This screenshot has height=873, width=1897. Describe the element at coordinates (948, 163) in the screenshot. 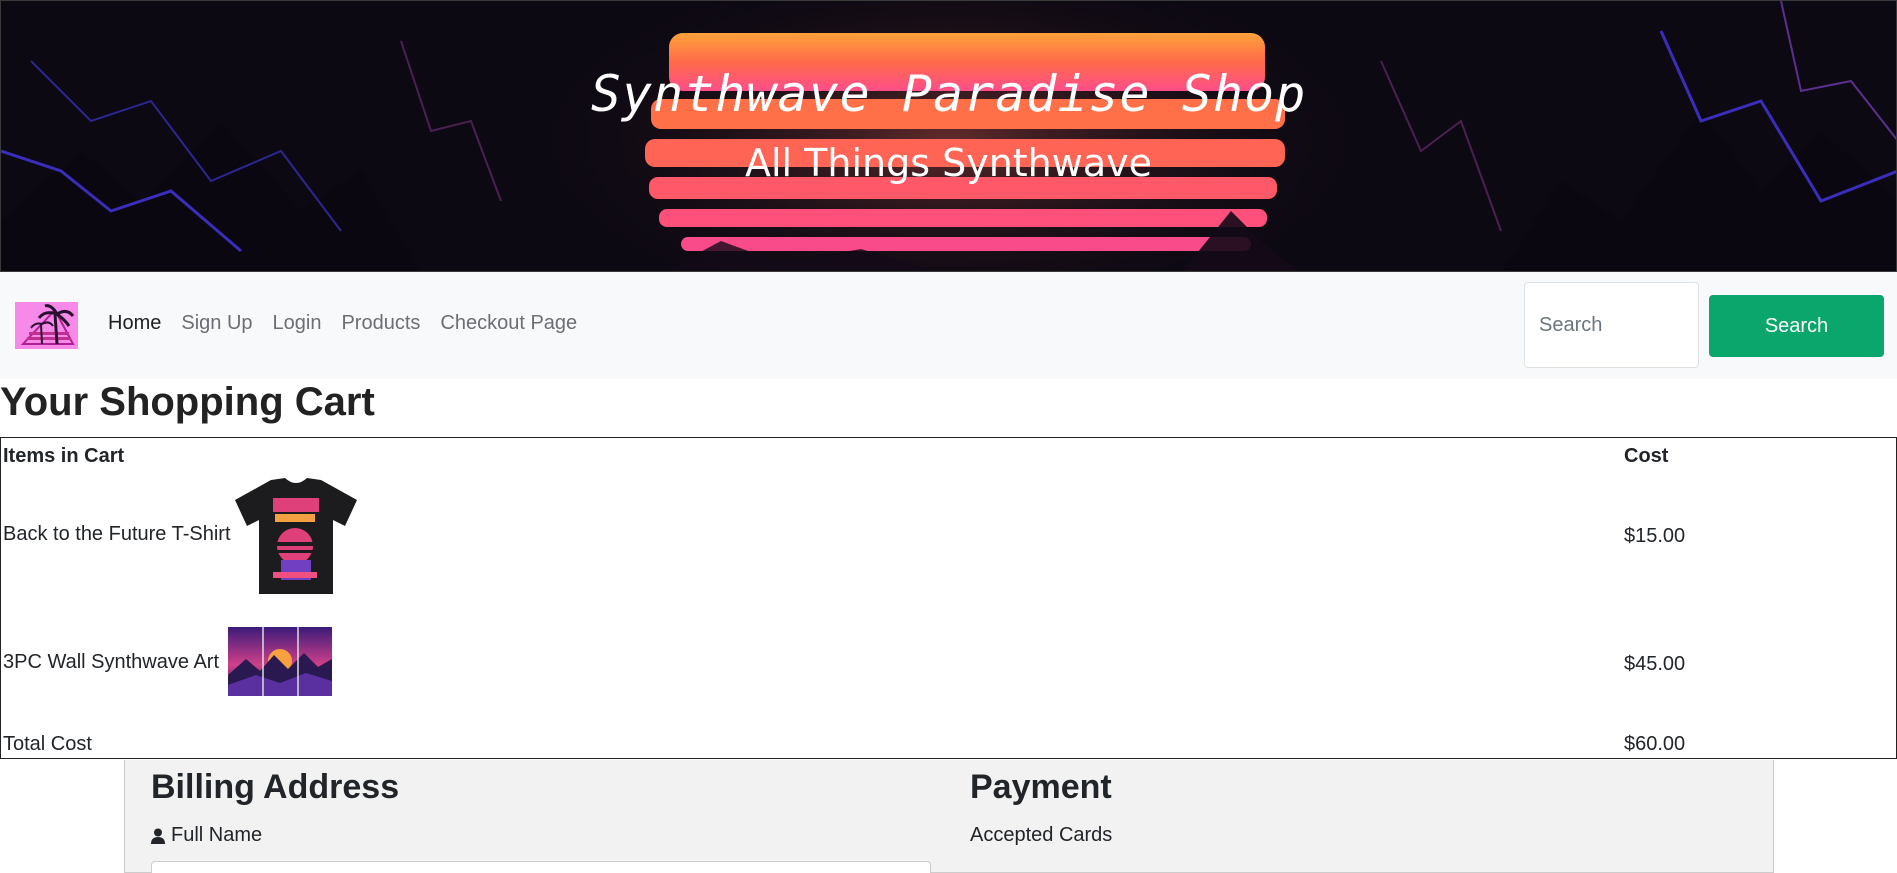

I see `site-subtitle: All Things Synthwave` at that location.